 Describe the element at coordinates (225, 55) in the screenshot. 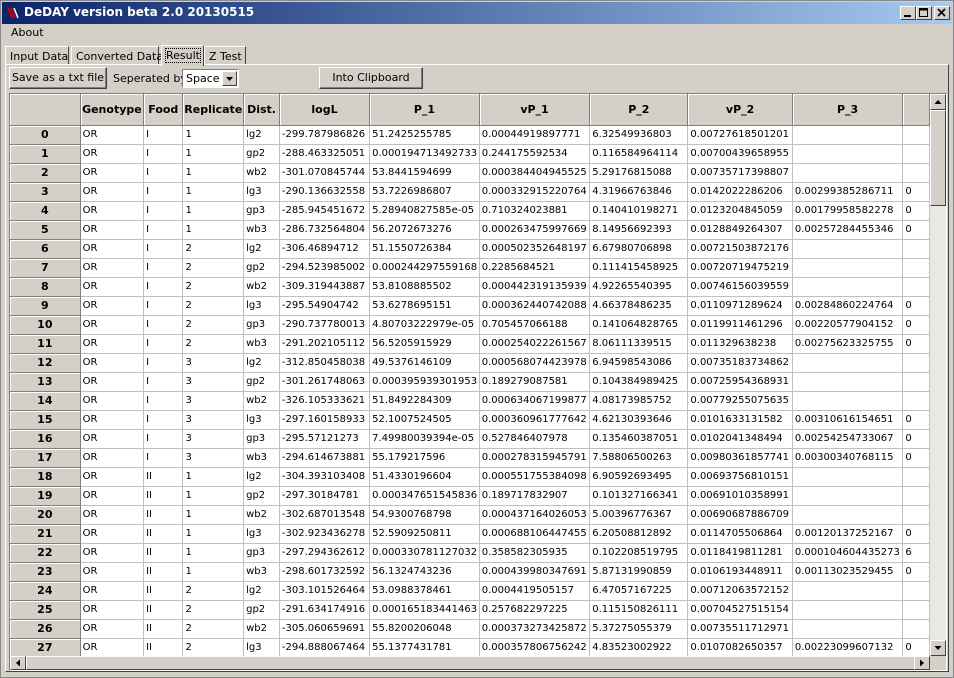

I see `tab-z-test: Z Test` at that location.